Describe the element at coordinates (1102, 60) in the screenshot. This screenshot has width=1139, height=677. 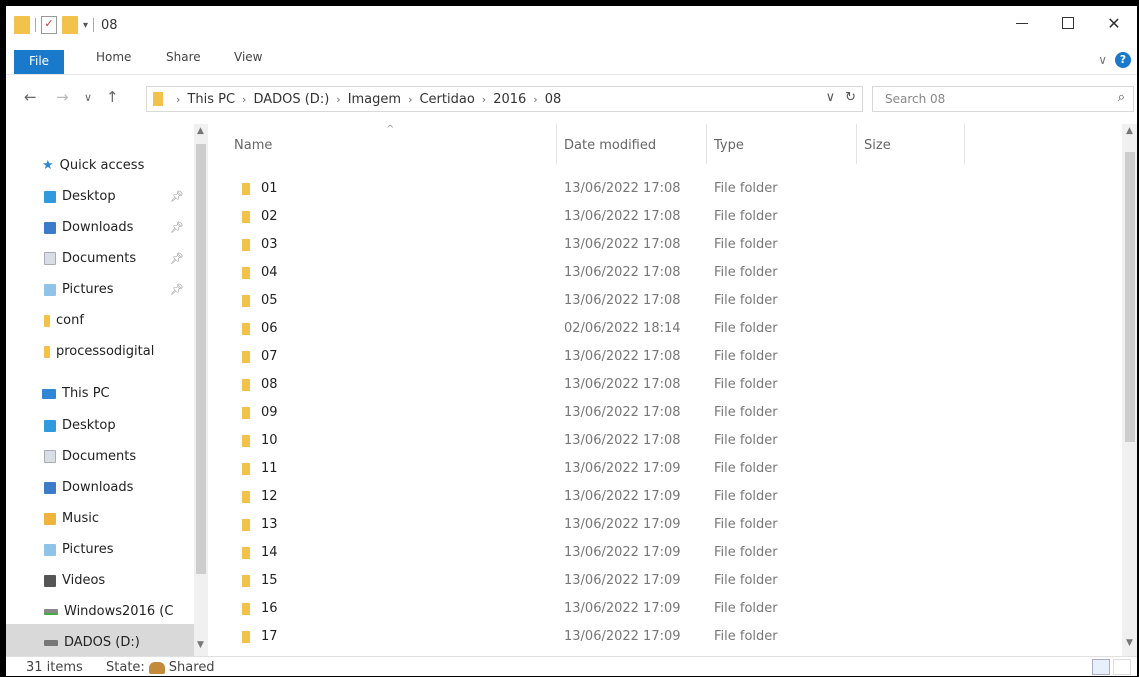
I see `expand-ribbon-icon: ∨` at that location.